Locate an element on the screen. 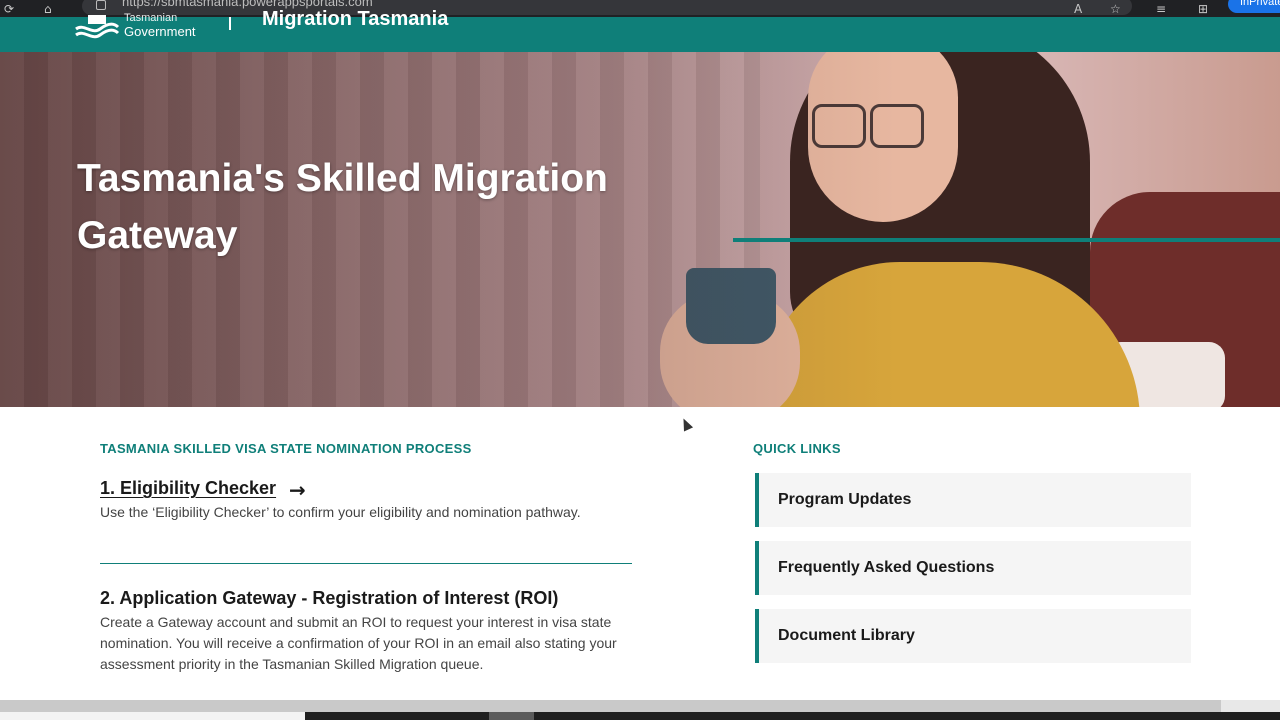 The height and width of the screenshot is (720, 1280). gov-logo-text: Tasmanian Government is located at coordinates (160, 25).